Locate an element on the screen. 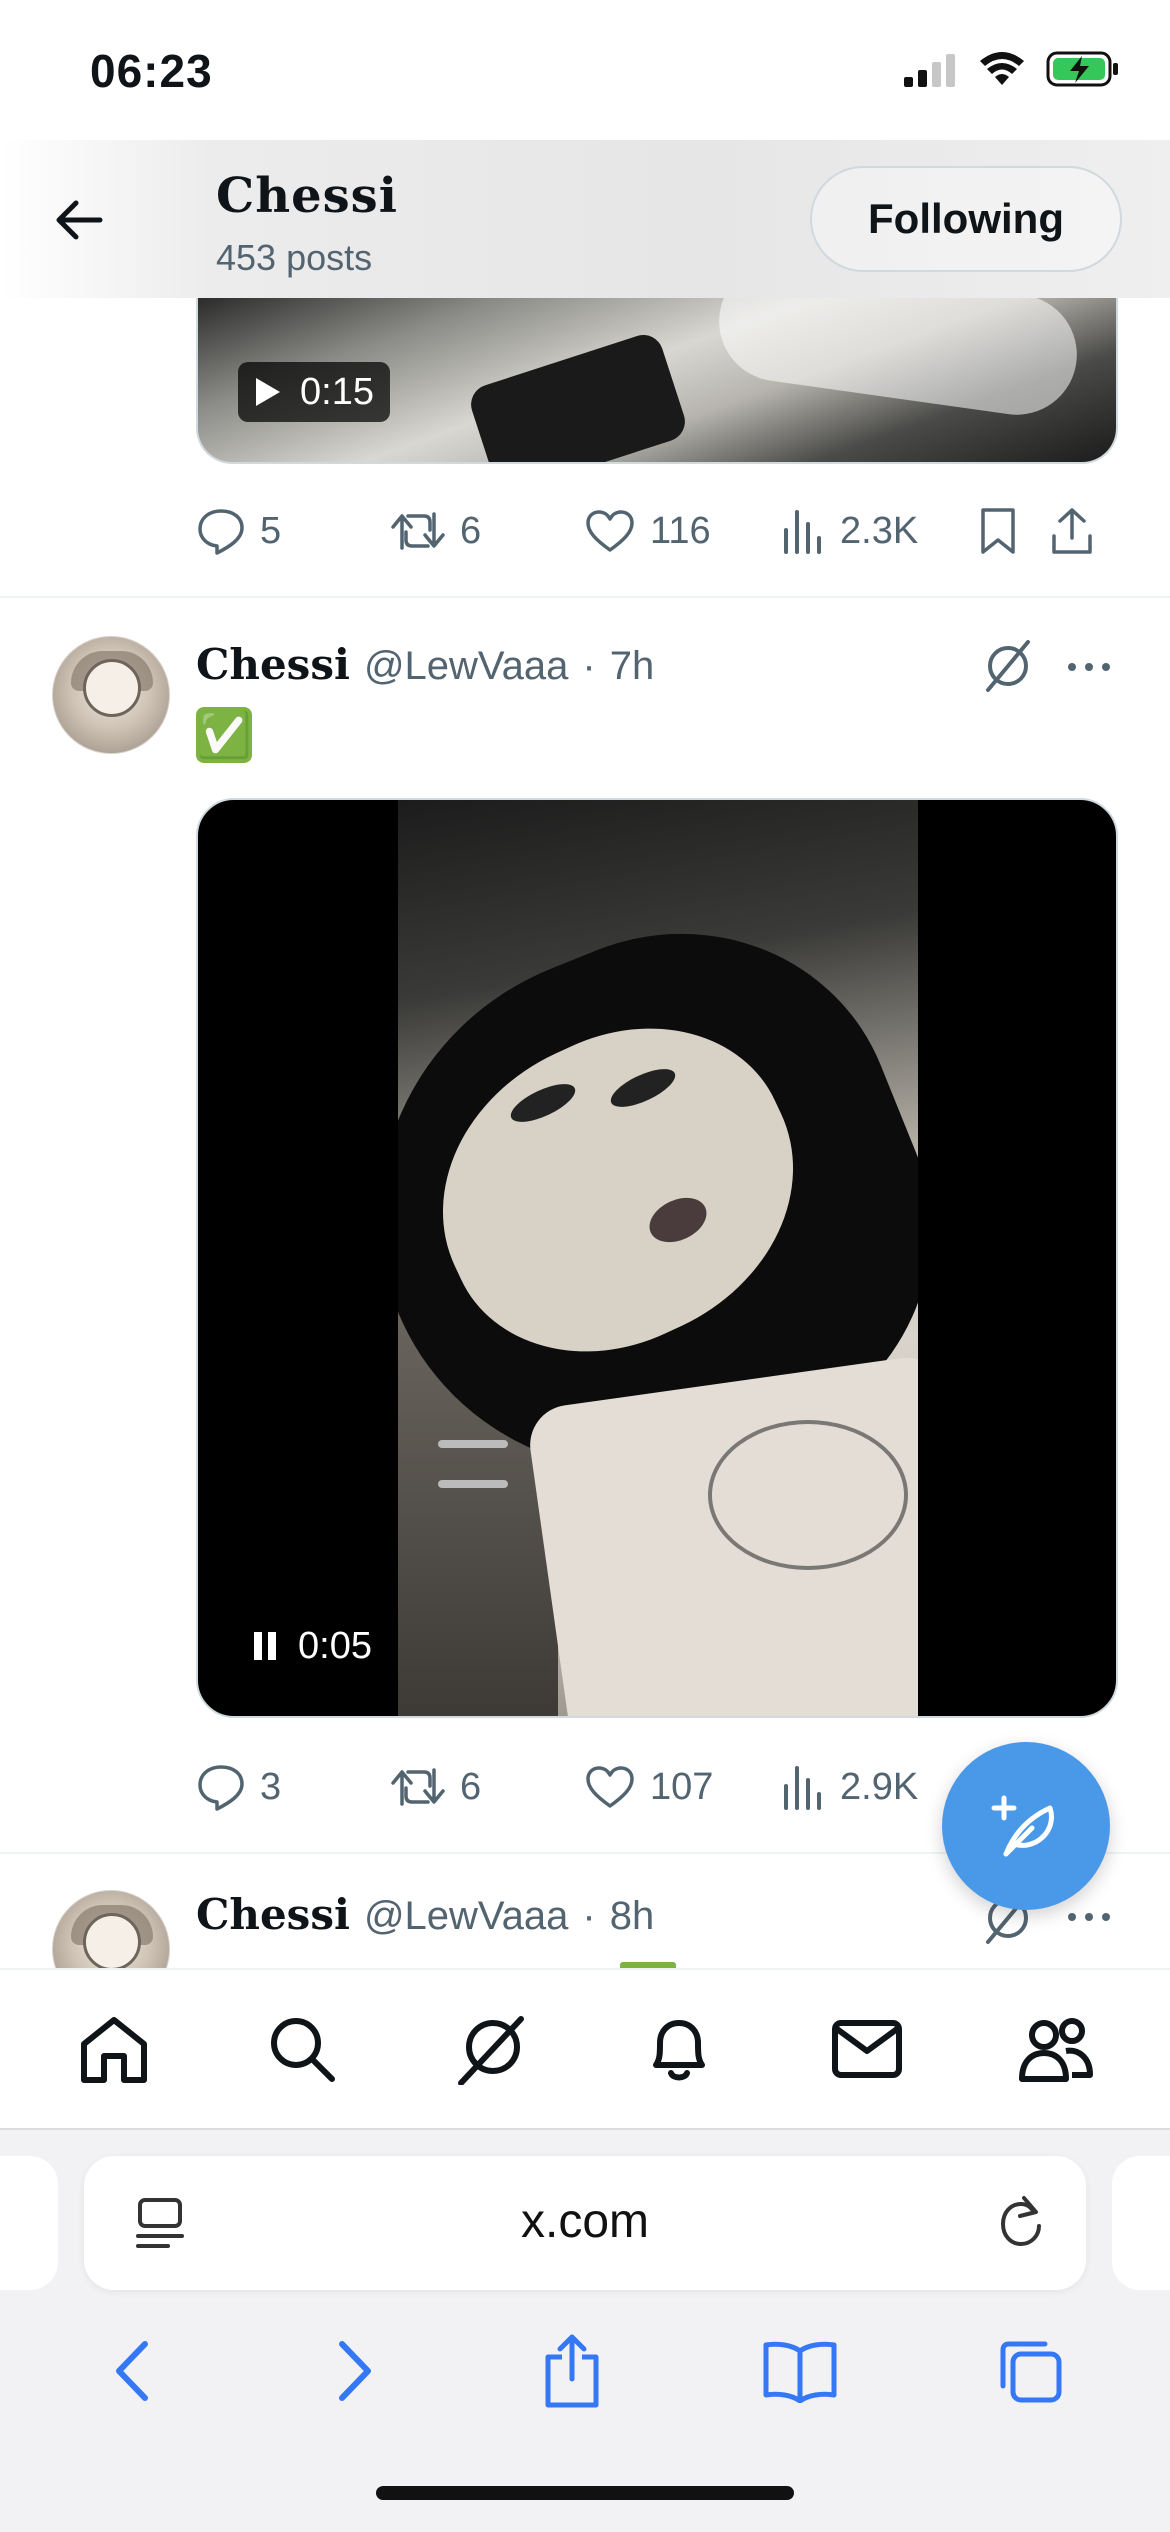 This screenshot has width=1170, height=2532. tweet-actions: 5 6 116 2.3K is located at coordinates (657, 531).